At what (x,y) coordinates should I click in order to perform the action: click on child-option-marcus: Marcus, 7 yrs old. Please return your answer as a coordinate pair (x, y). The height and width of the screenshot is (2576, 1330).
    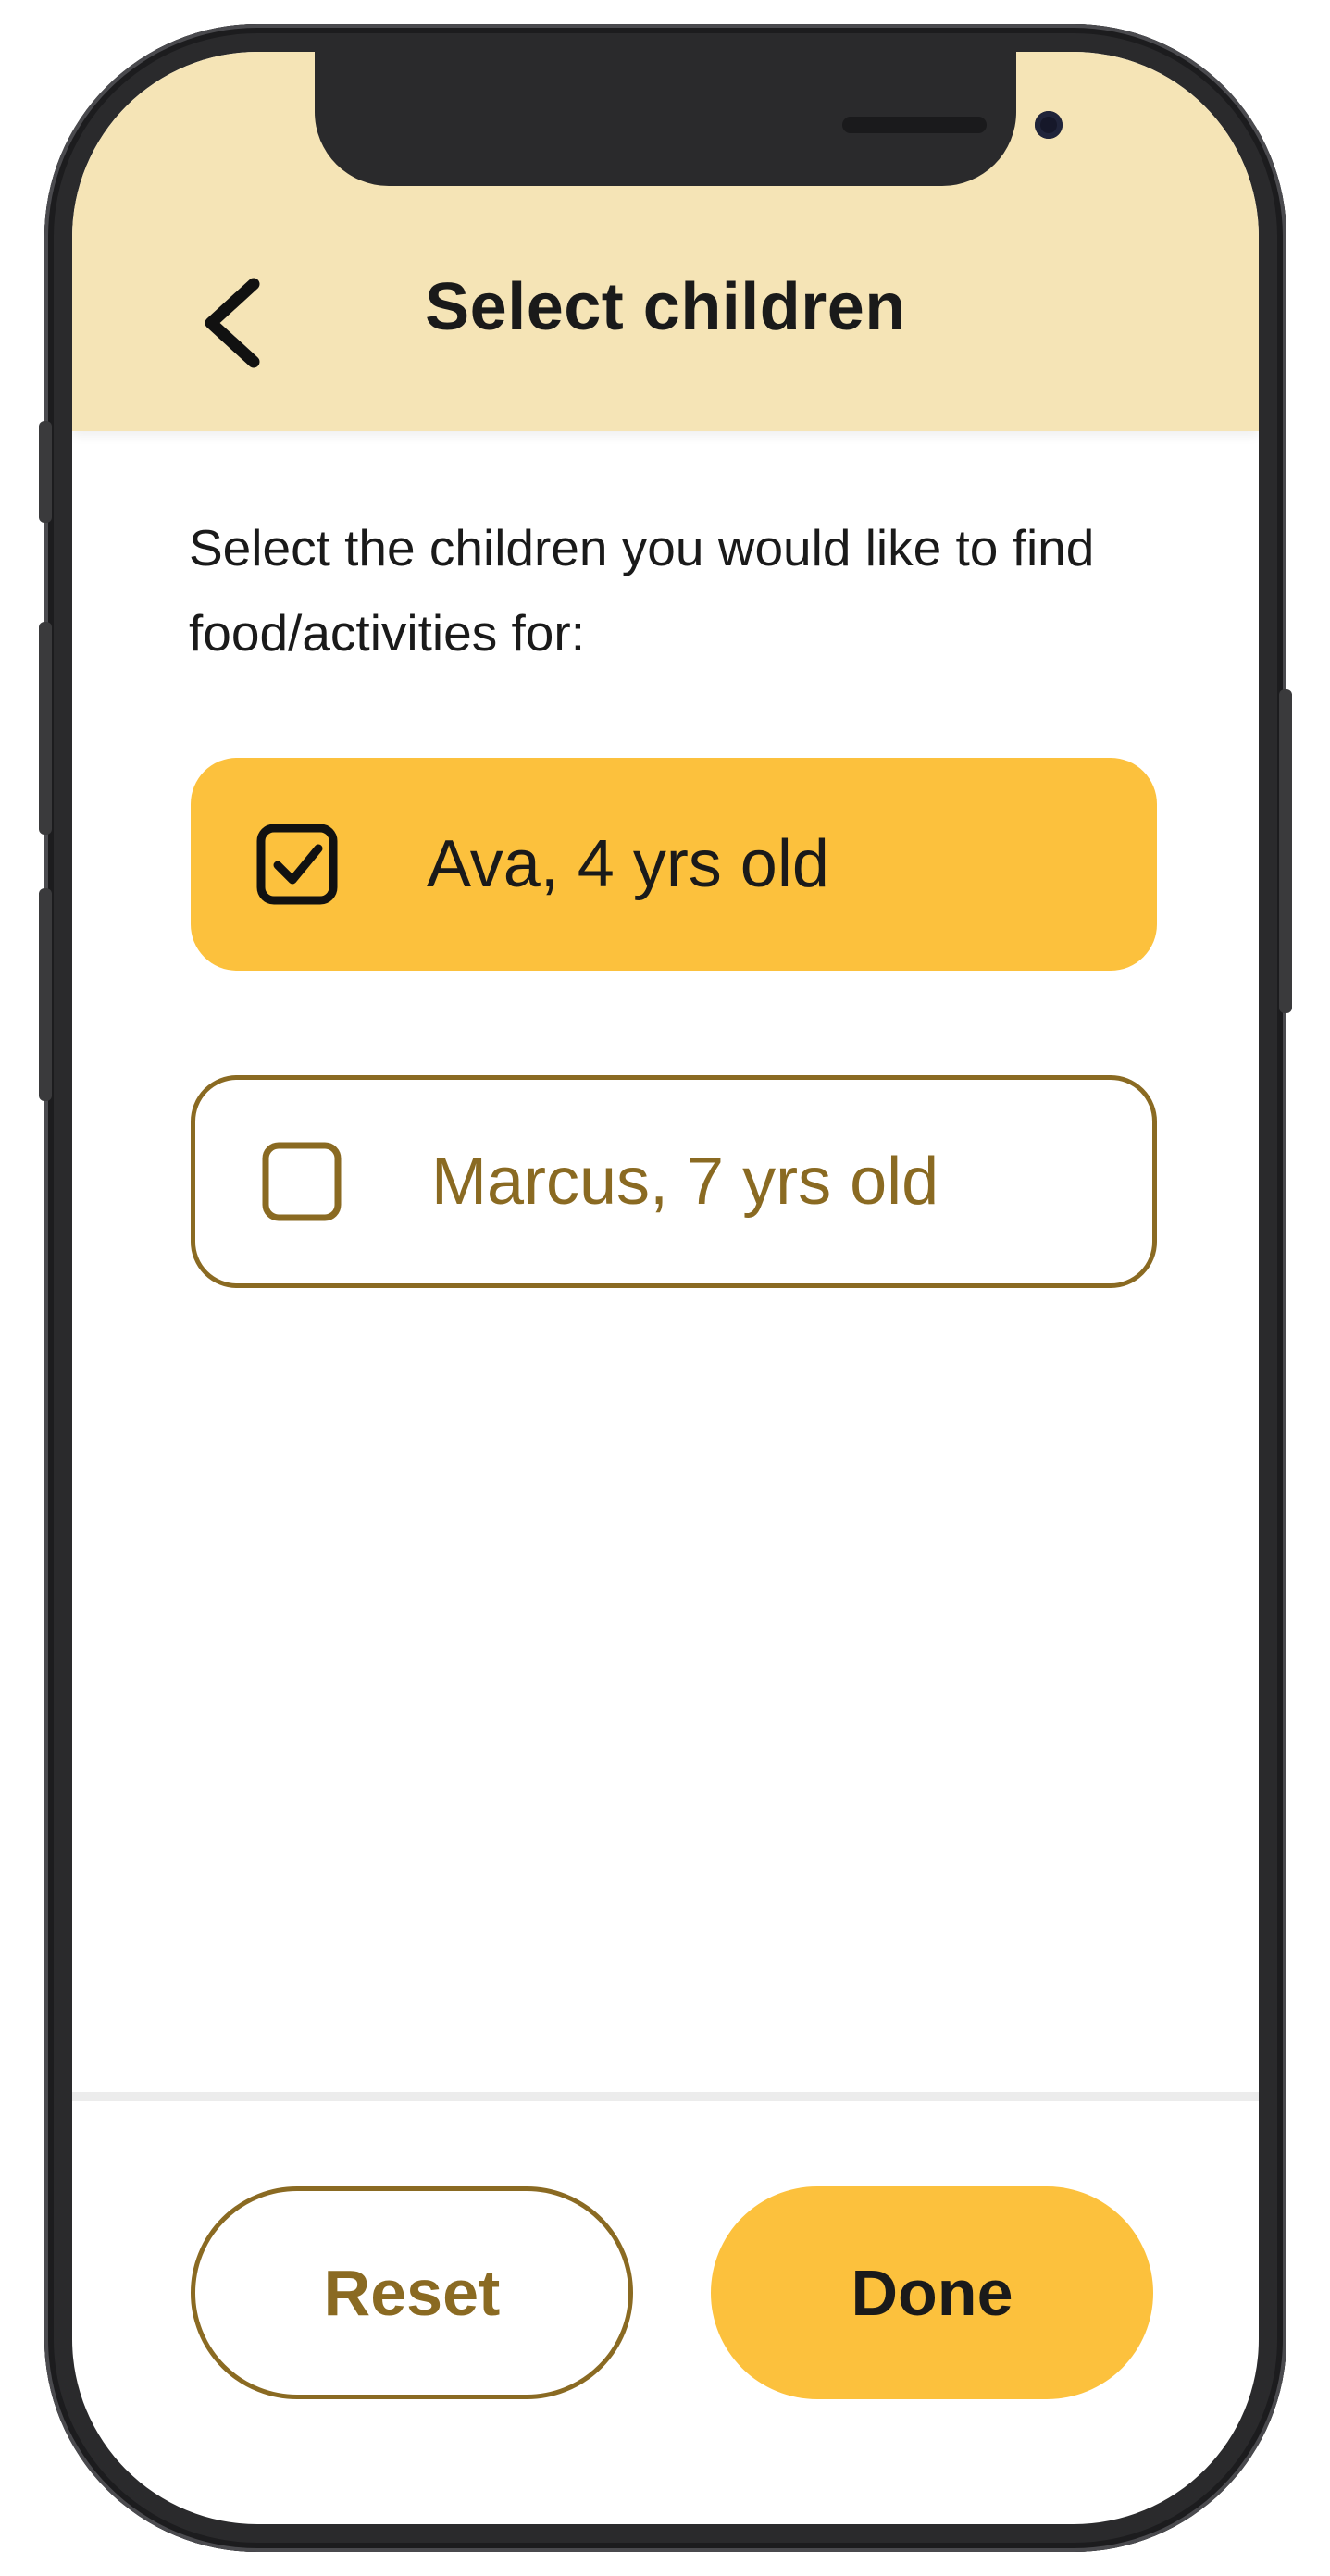
    Looking at the image, I should click on (674, 1181).